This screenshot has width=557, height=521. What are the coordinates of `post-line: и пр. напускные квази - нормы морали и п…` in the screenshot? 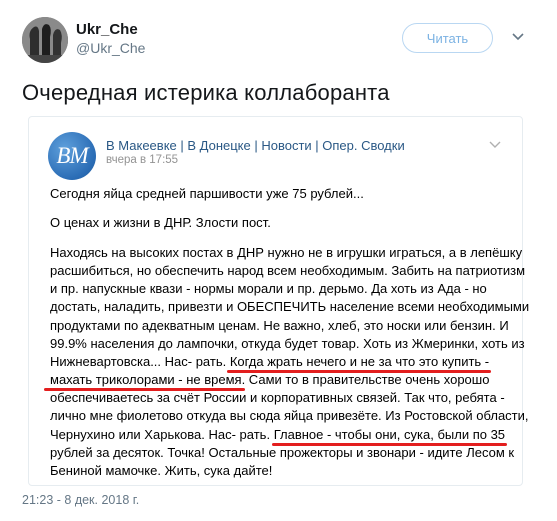 It's located at (268, 289).